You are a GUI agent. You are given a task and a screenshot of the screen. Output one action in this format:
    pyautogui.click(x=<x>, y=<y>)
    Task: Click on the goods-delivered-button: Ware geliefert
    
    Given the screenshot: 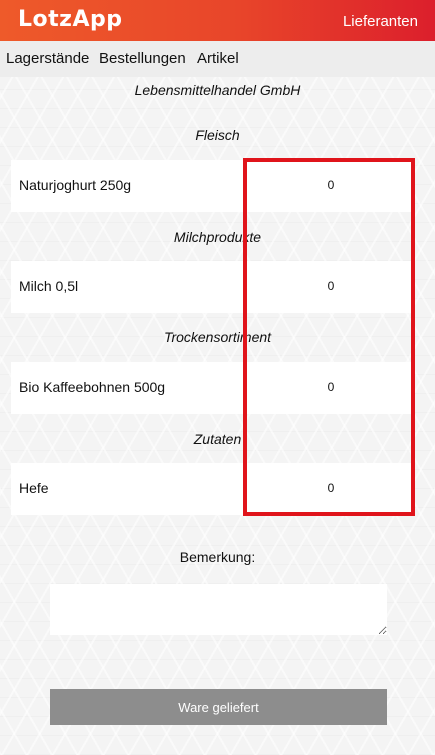 What is the action you would take?
    pyautogui.click(x=218, y=707)
    